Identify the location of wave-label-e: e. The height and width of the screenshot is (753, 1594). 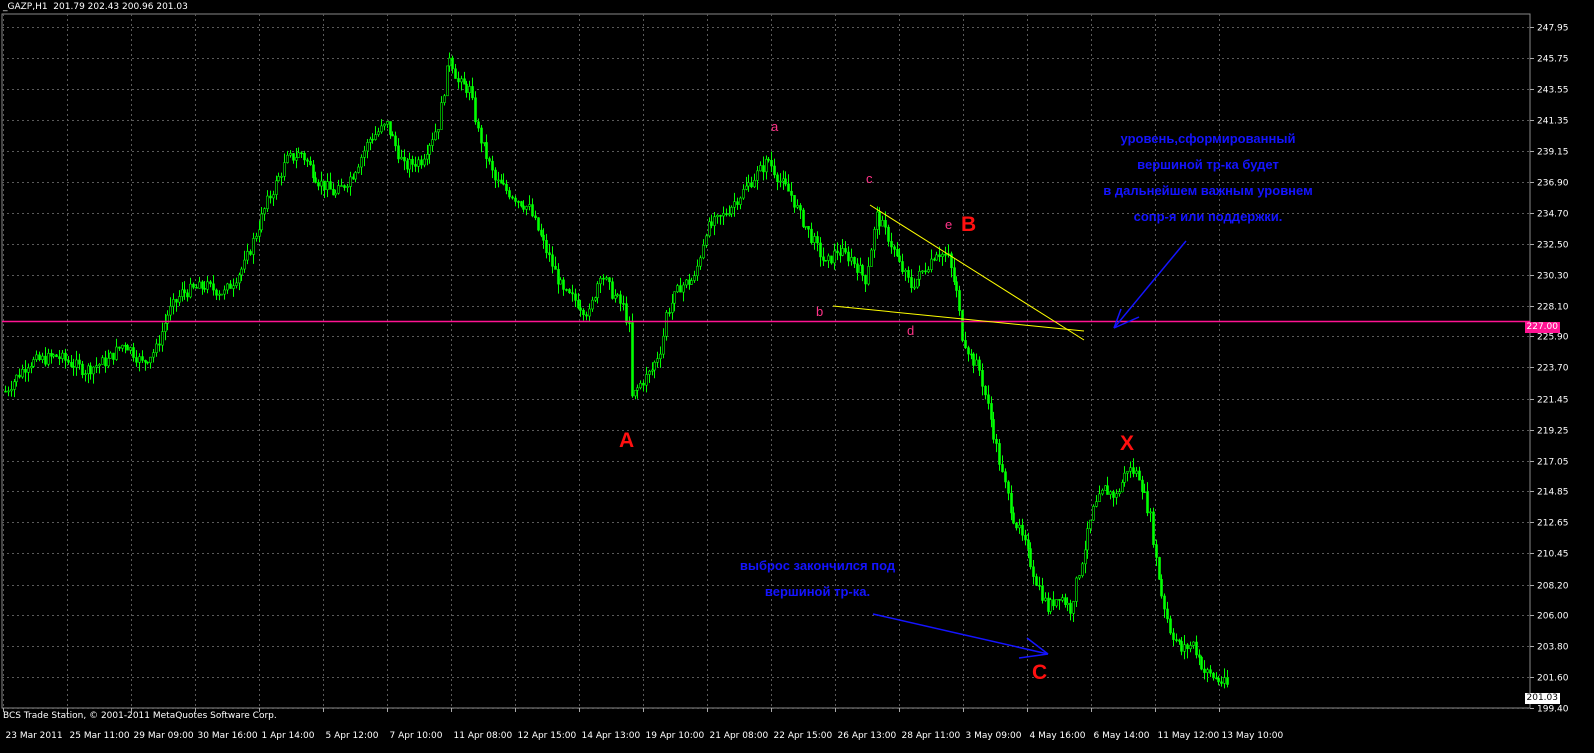
(949, 224).